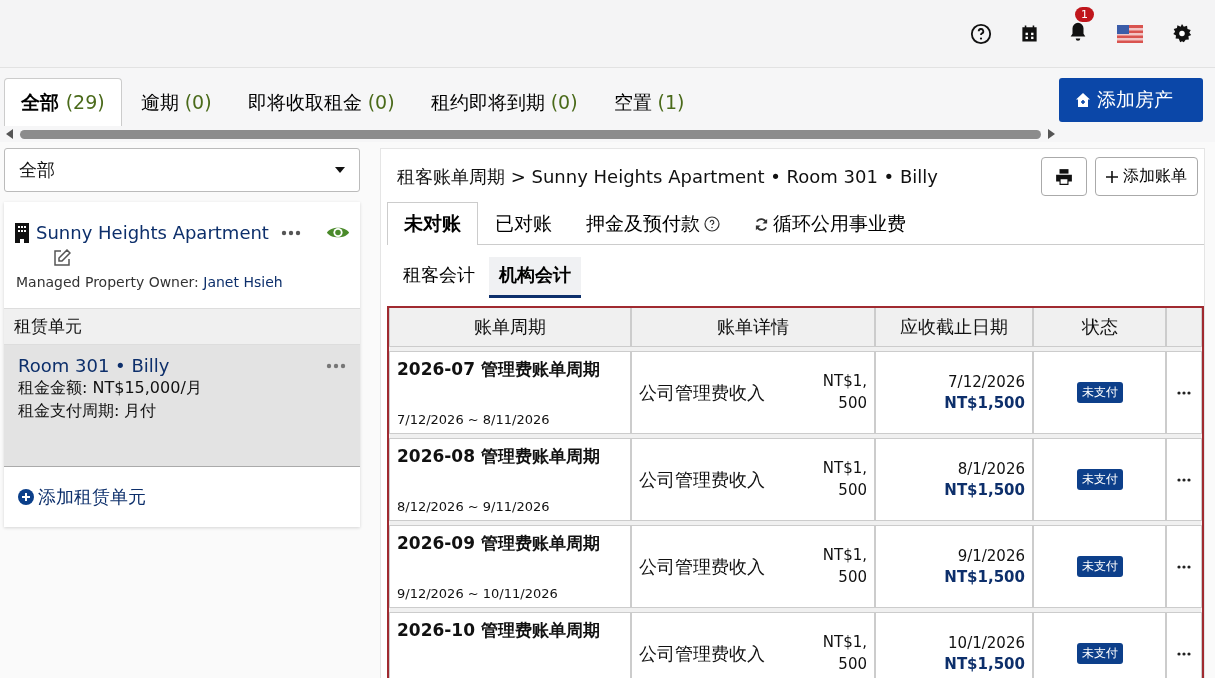 The height and width of the screenshot is (678, 1215). What do you see at coordinates (182, 497) in the screenshot?
I see `add-unit-link: 添加租赁单元` at bounding box center [182, 497].